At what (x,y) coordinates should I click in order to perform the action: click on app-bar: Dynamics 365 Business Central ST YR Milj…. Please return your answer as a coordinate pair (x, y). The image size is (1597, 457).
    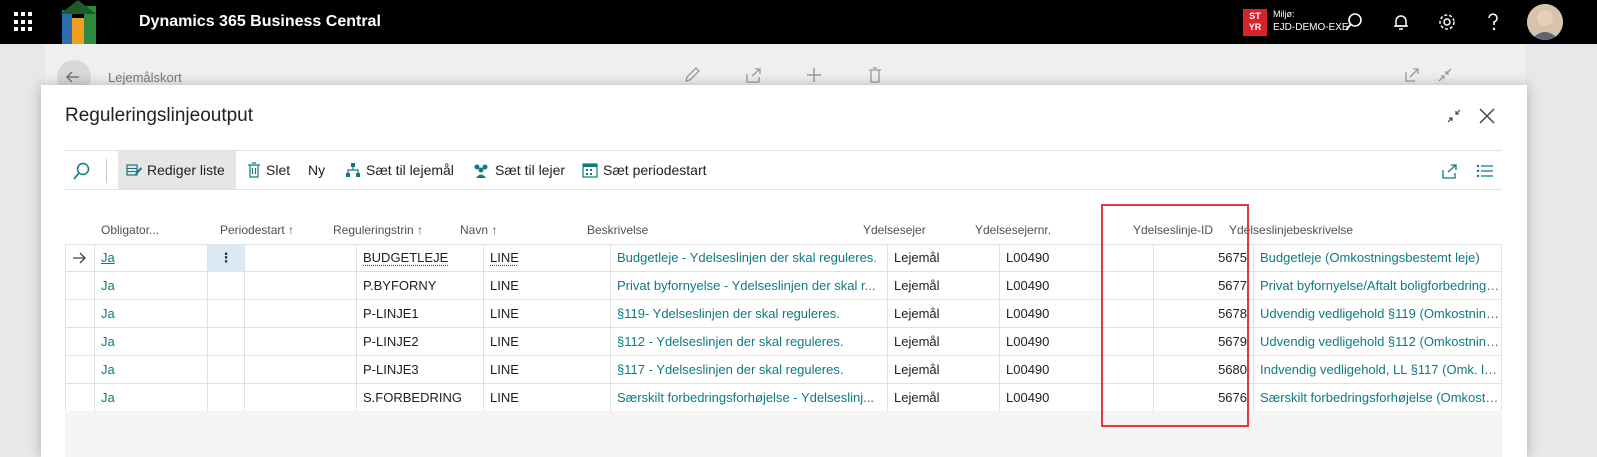
    Looking at the image, I should click on (798, 22).